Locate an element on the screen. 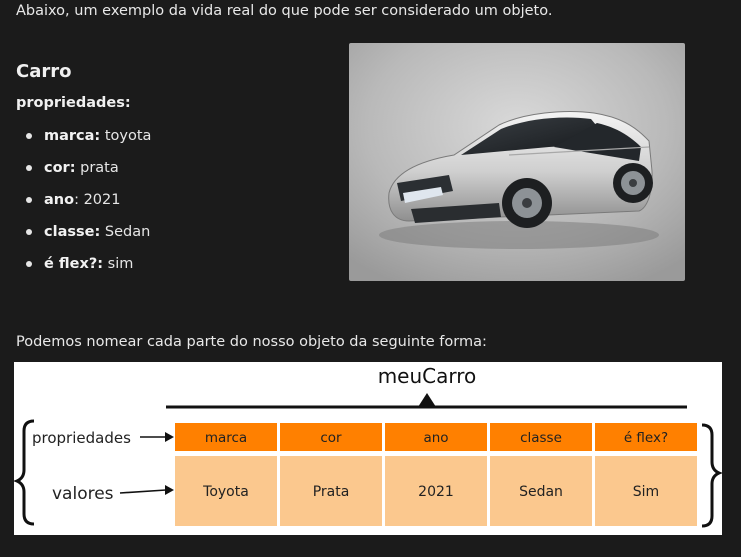 Image resolution: width=741 pixels, height=557 pixels. list-item: classe: Sedan is located at coordinates (87, 237).